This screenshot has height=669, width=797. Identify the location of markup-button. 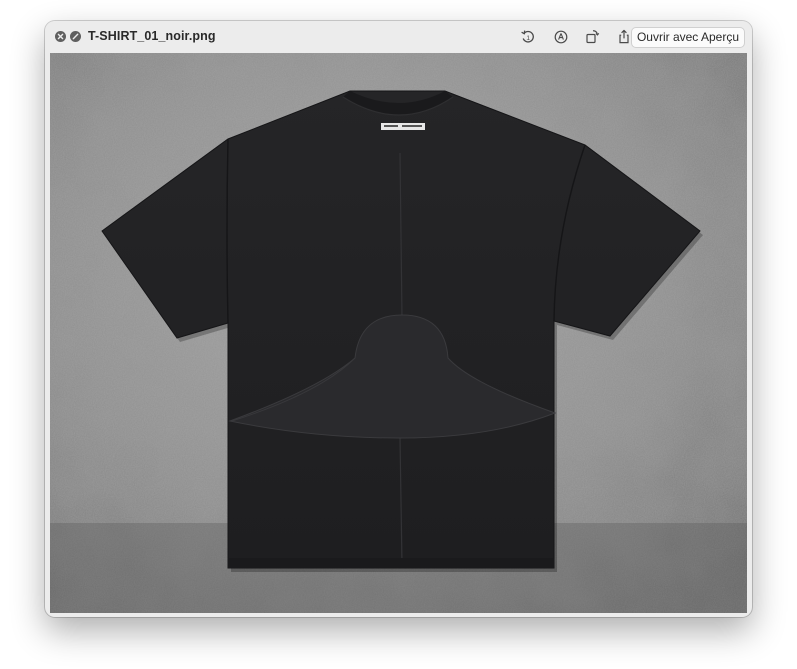
(561, 37).